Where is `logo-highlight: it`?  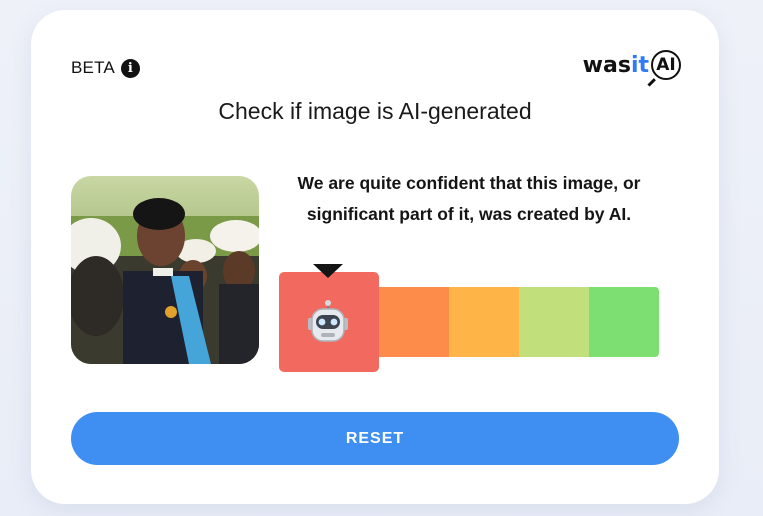 logo-highlight: it is located at coordinates (639, 65).